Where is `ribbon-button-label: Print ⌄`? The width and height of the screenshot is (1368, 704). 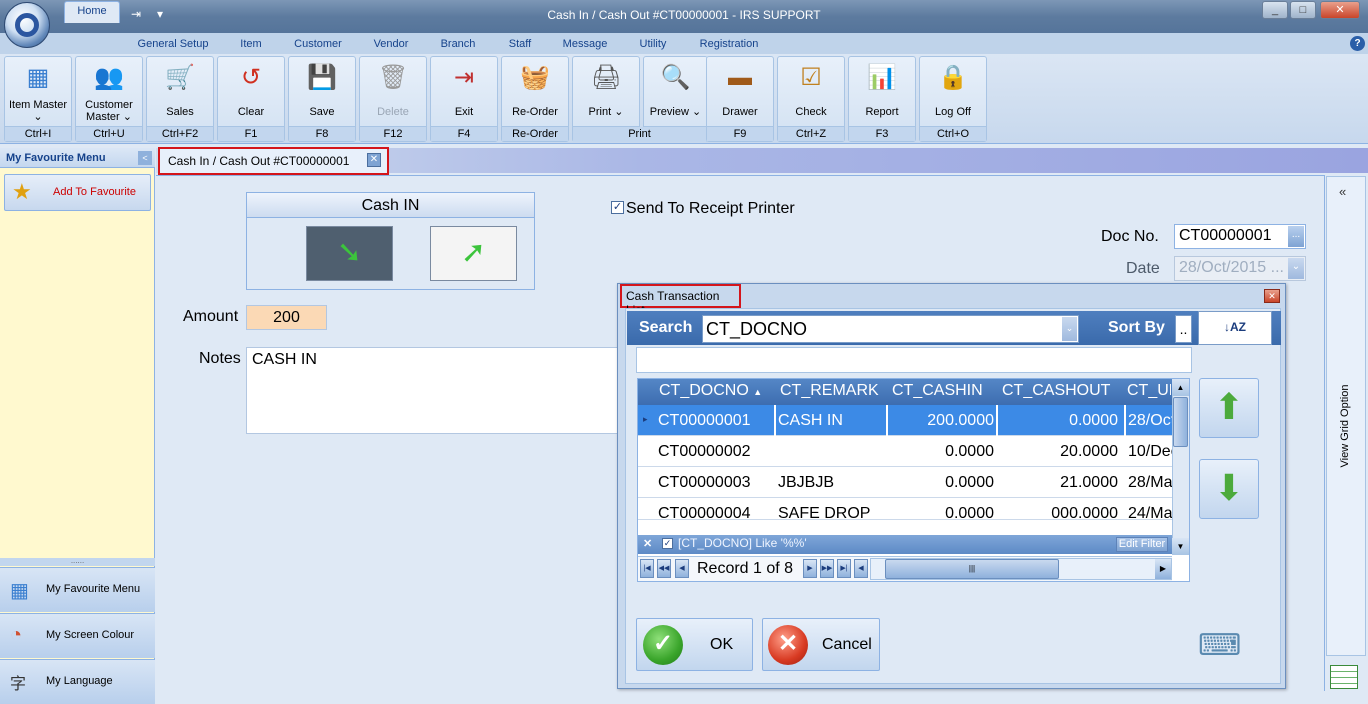 ribbon-button-label: Print ⌄ is located at coordinates (606, 112).